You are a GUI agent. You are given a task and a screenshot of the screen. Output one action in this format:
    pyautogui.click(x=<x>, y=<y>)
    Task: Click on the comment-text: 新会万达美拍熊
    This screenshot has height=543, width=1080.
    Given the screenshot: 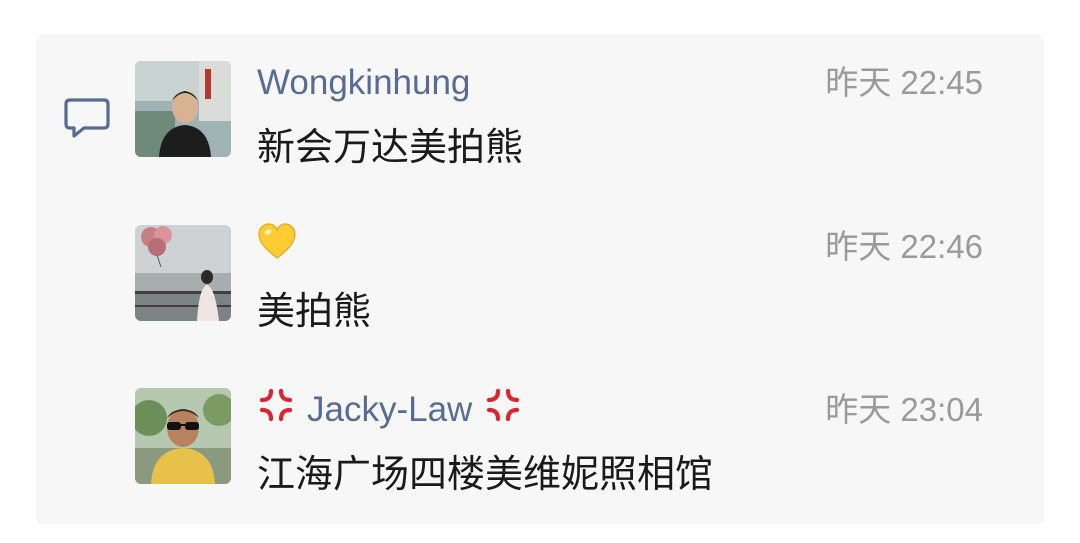 What is the action you would take?
    pyautogui.click(x=390, y=148)
    